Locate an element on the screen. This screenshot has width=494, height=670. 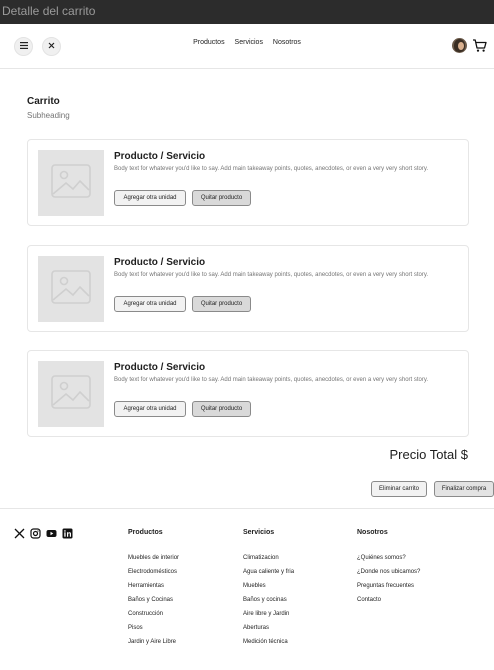
window-title-bar: Detalle del carrito is located at coordinates (247, 12).